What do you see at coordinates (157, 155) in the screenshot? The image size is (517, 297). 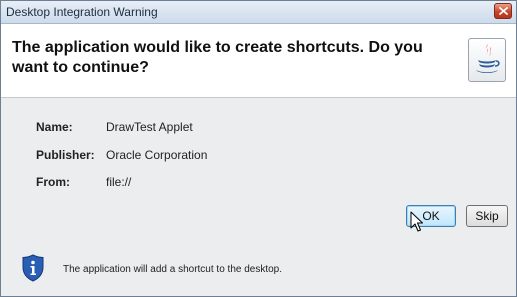 I see `publisher-value: Oracle Corporation` at bounding box center [157, 155].